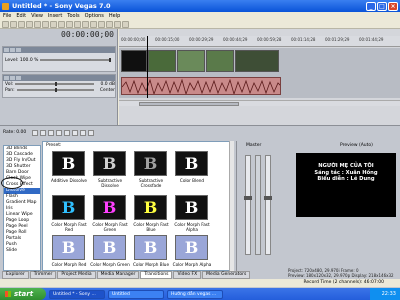 This screenshot has width=400, height=300. What do you see at coordinates (94, 16) in the screenshot?
I see `menu-options: Options` at bounding box center [94, 16].